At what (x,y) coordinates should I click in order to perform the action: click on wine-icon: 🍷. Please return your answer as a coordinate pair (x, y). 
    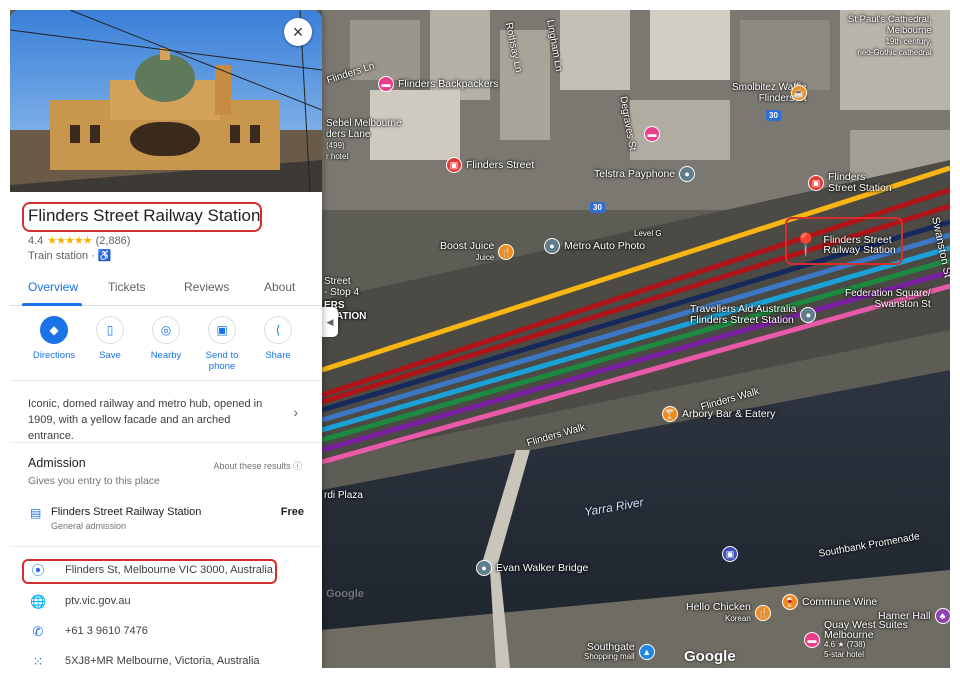
    Looking at the image, I should click on (790, 602).